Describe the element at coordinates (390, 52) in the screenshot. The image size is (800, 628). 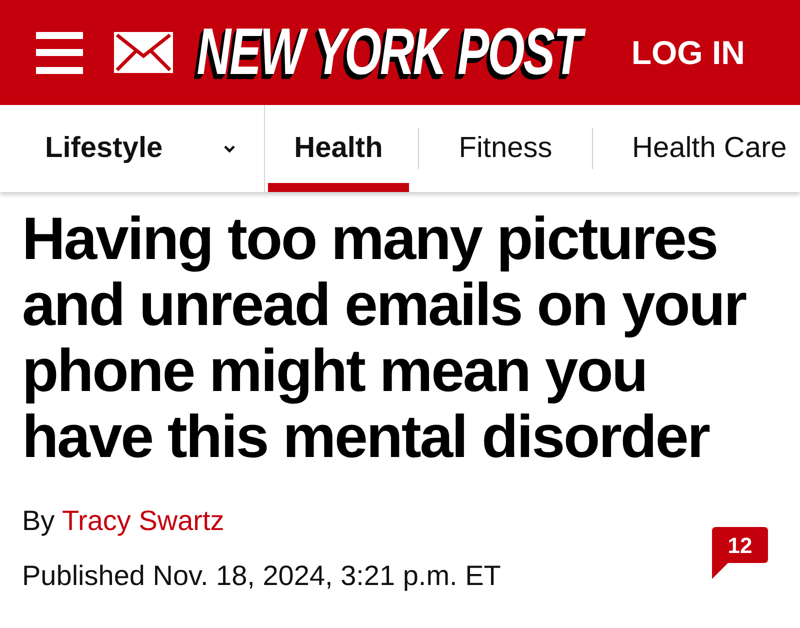
I see `logo: NEW YORK POST` at that location.